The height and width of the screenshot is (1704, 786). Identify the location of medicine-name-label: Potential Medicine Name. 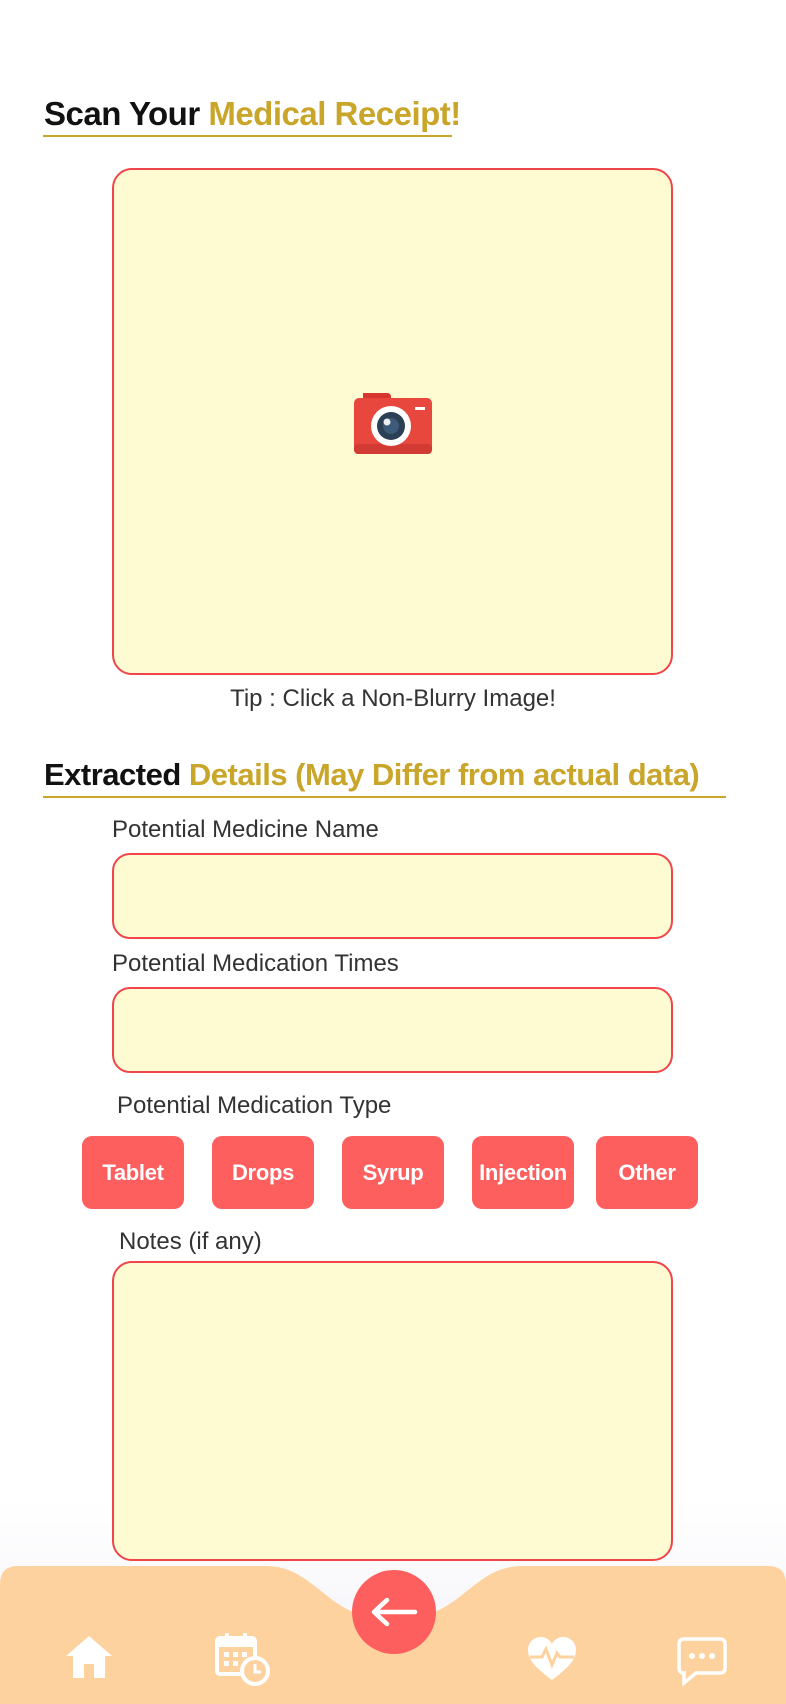
(245, 829).